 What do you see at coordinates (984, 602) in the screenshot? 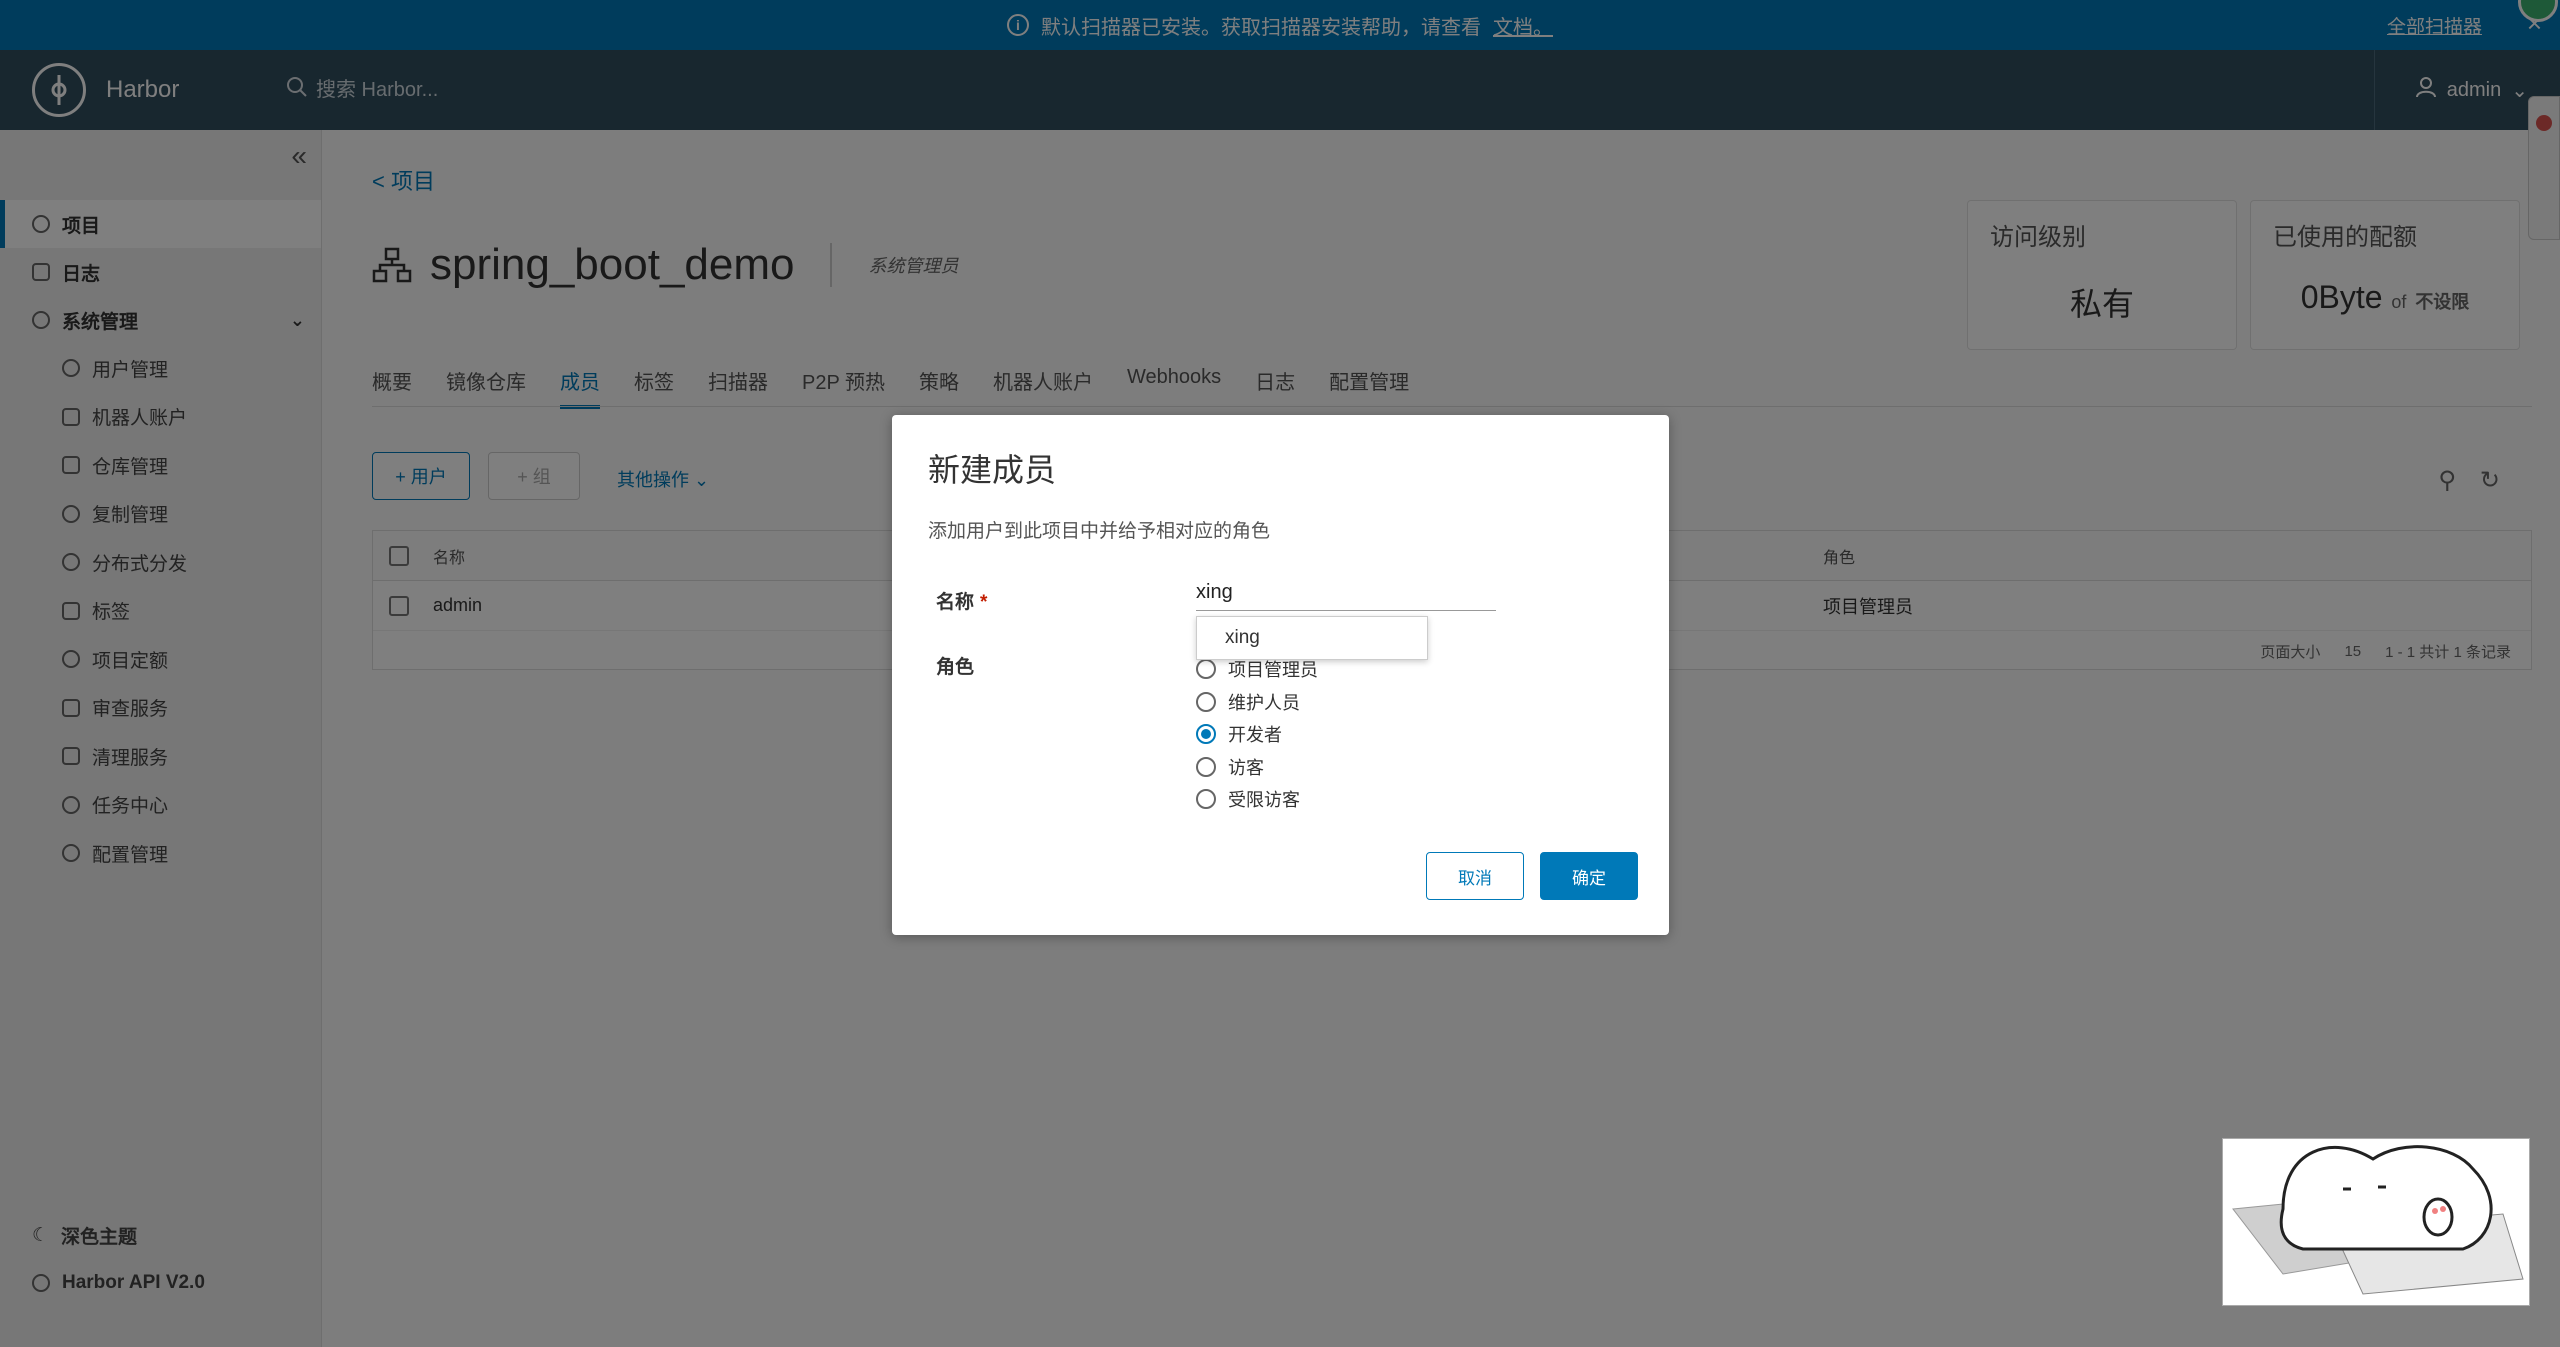
I see `required-marker: *` at bounding box center [984, 602].